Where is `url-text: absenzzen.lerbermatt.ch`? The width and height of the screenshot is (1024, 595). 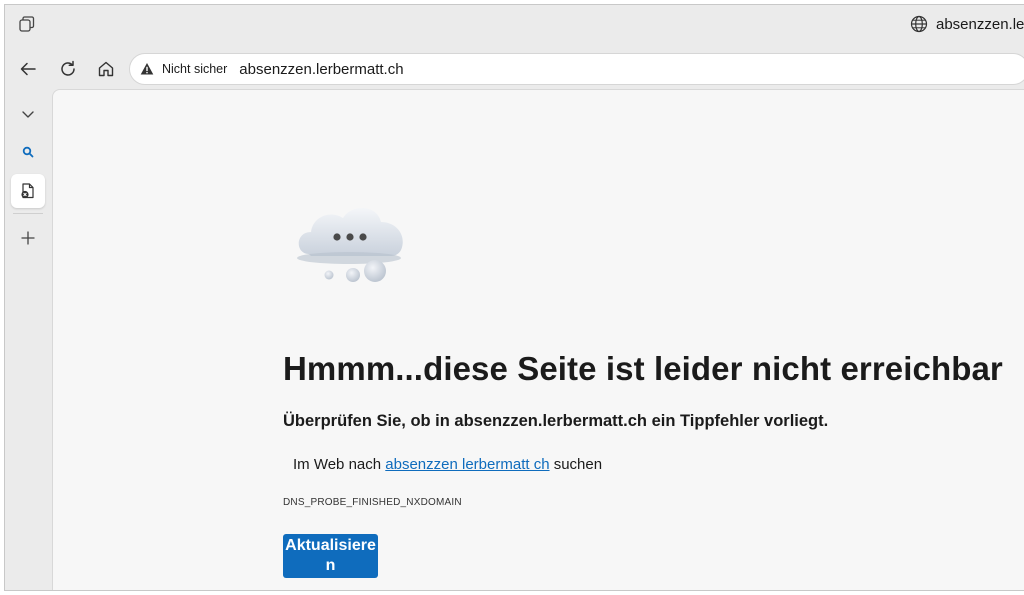 url-text: absenzzen.lerbermatt.ch is located at coordinates (321, 69).